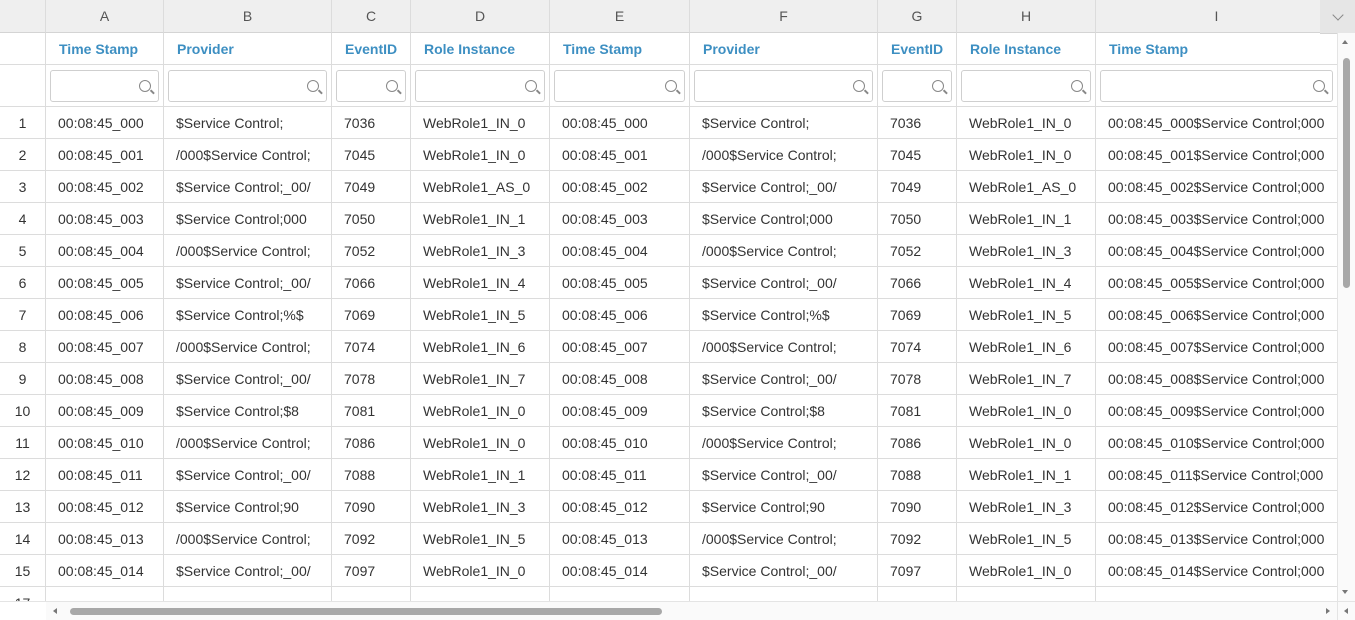  Describe the element at coordinates (1216, 571) in the screenshot. I see `table-cell: 00:08:45_014$Service Control;000` at that location.